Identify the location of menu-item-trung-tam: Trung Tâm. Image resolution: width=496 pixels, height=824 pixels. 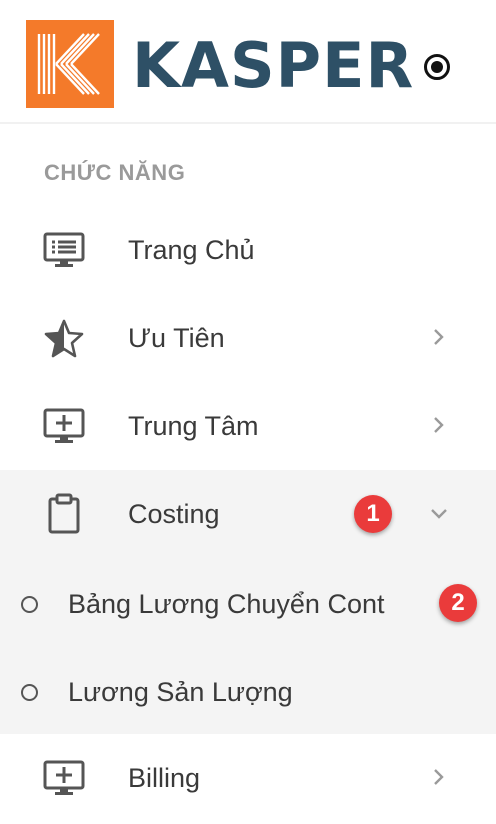
(248, 426).